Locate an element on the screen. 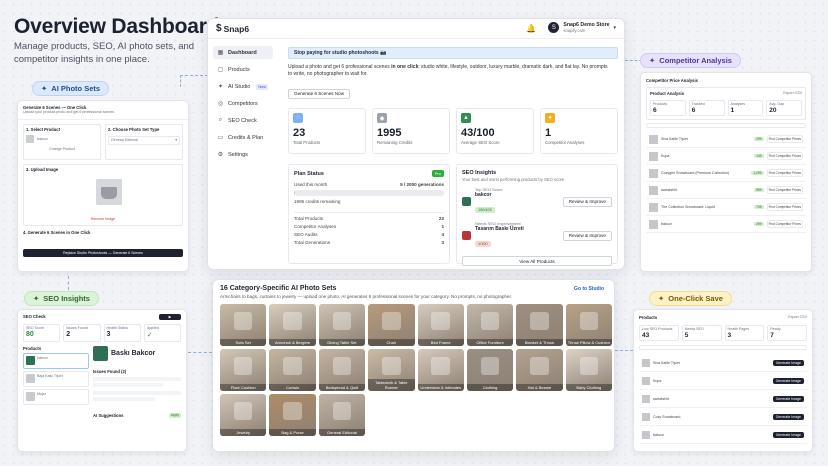  go-to-studio-link: Go to Studio is located at coordinates (589, 289).